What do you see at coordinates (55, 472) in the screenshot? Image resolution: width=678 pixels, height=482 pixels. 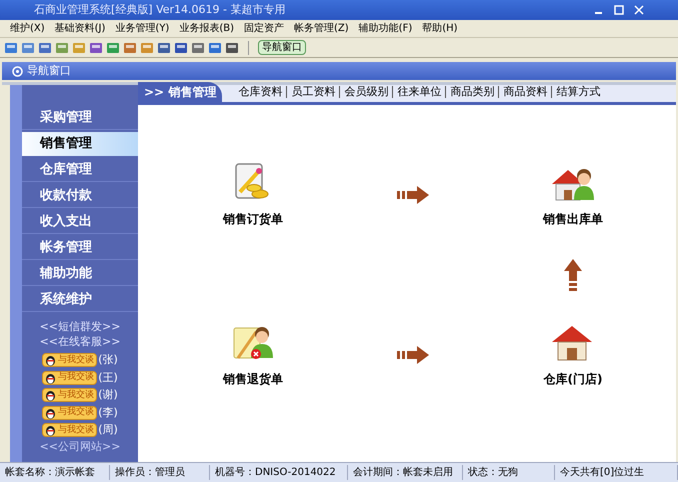 I see `status-field: 帐套名称：演示帐套` at bounding box center [55, 472].